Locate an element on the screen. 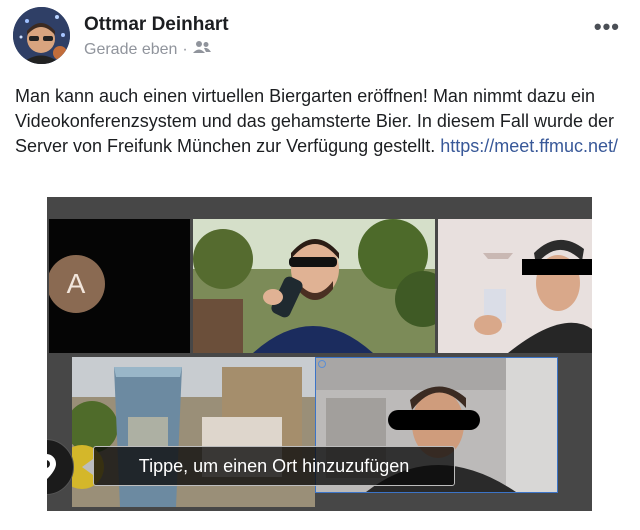  post-link: https://meet.ffmuc.net/ is located at coordinates (529, 146).